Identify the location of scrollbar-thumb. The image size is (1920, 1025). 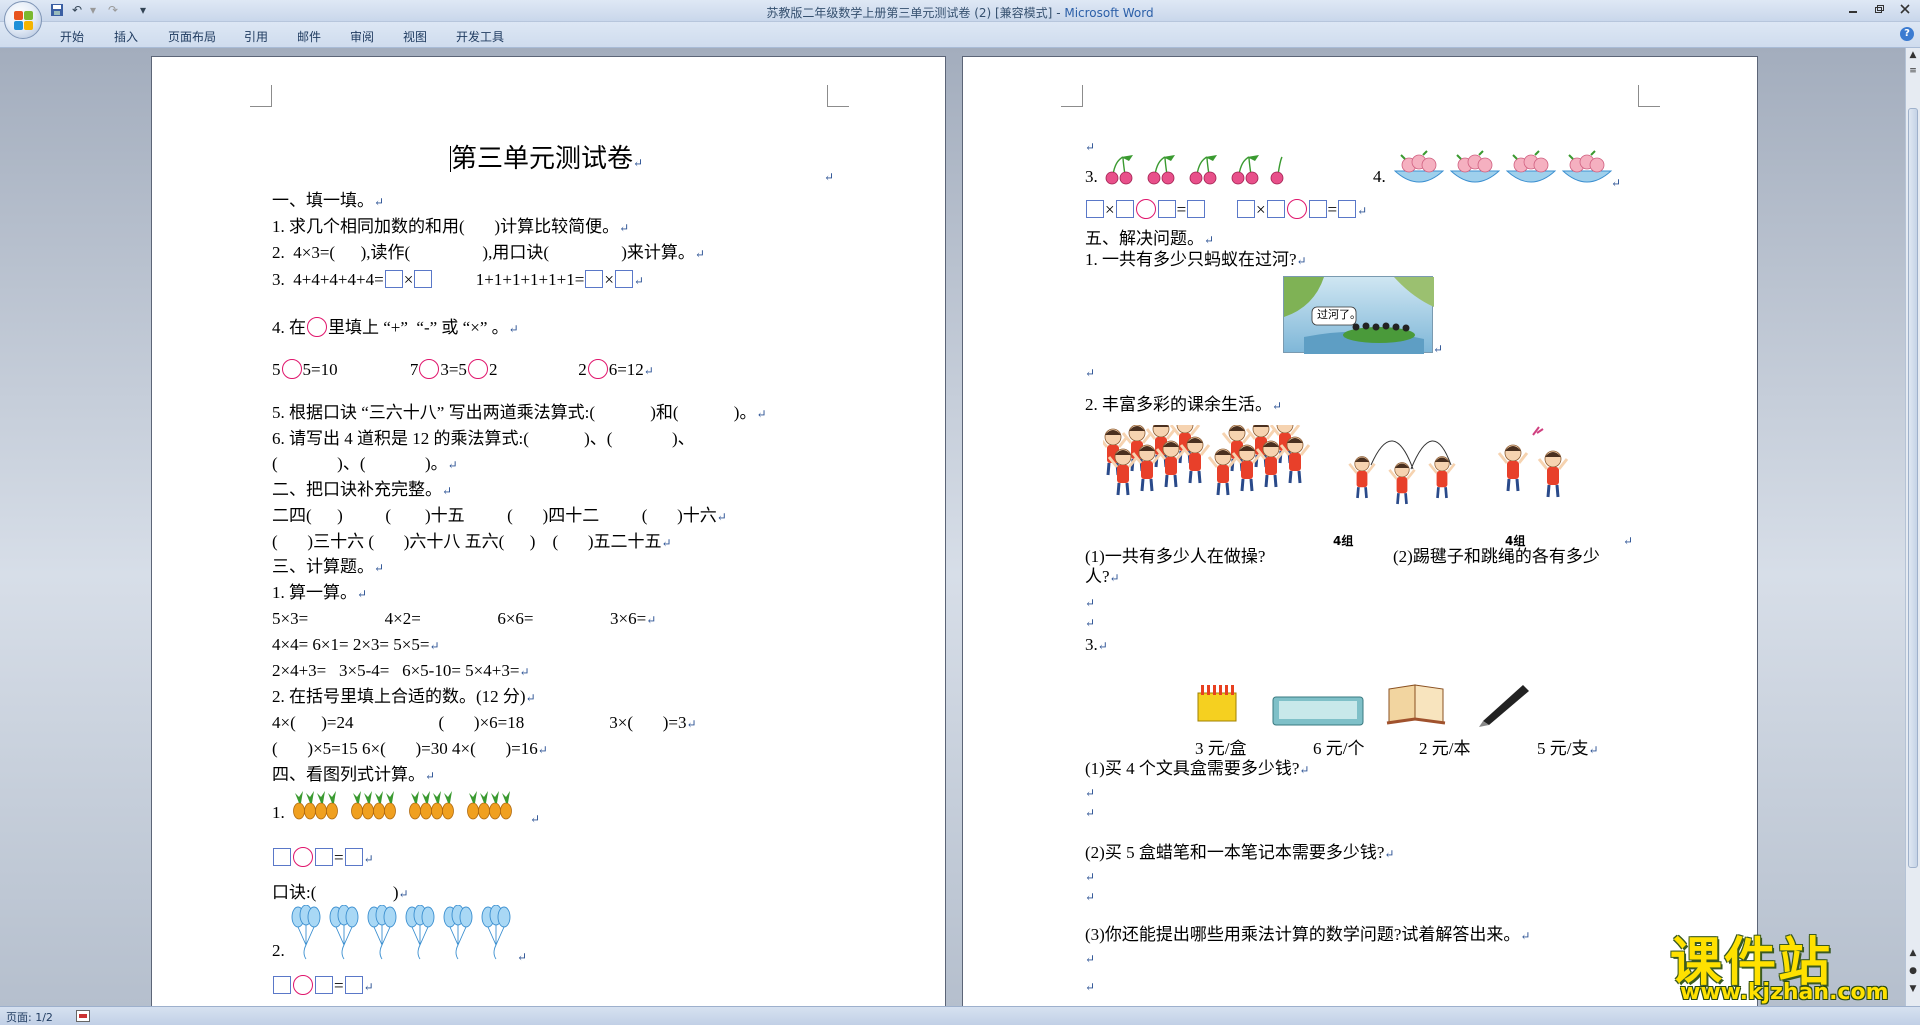
(1913, 488).